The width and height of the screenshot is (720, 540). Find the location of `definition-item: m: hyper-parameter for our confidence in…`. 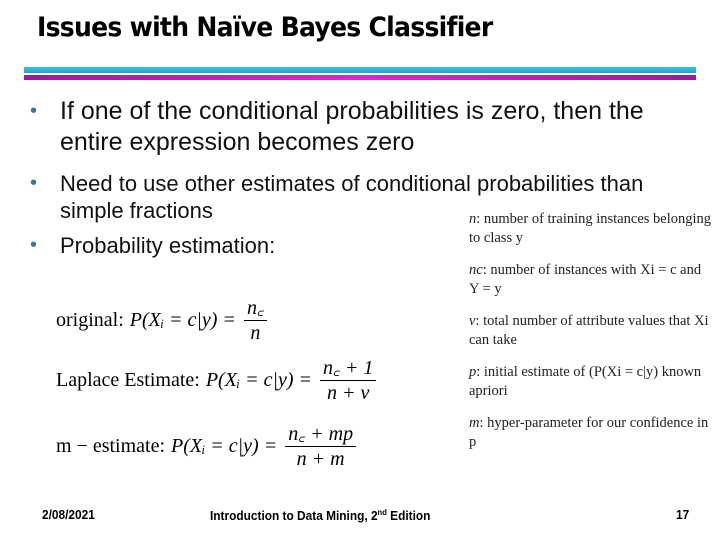

definition-item: m: hyper-parameter for our confidence in… is located at coordinates (591, 433).